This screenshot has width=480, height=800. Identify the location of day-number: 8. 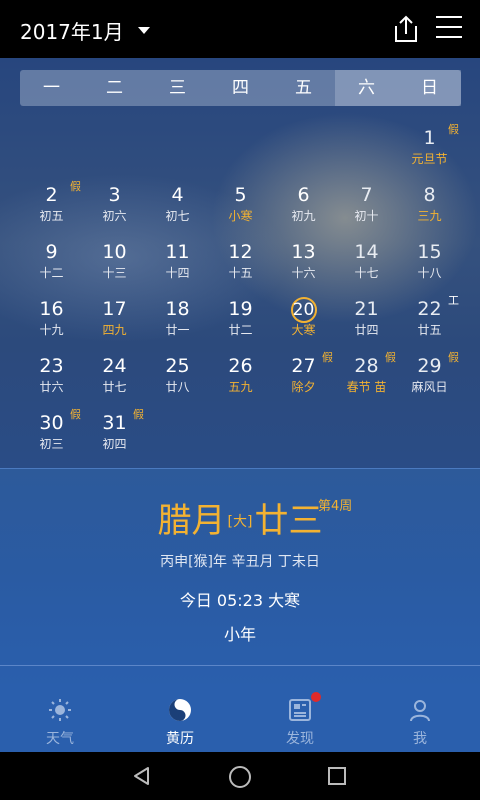
(429, 195).